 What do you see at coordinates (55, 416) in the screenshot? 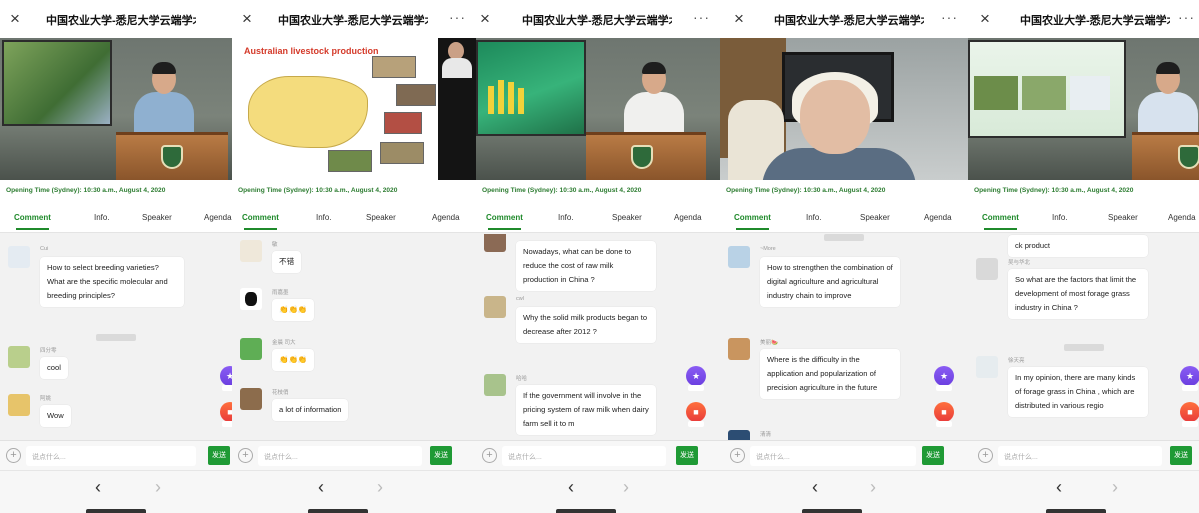
I see `message-text: Wow` at bounding box center [55, 416].